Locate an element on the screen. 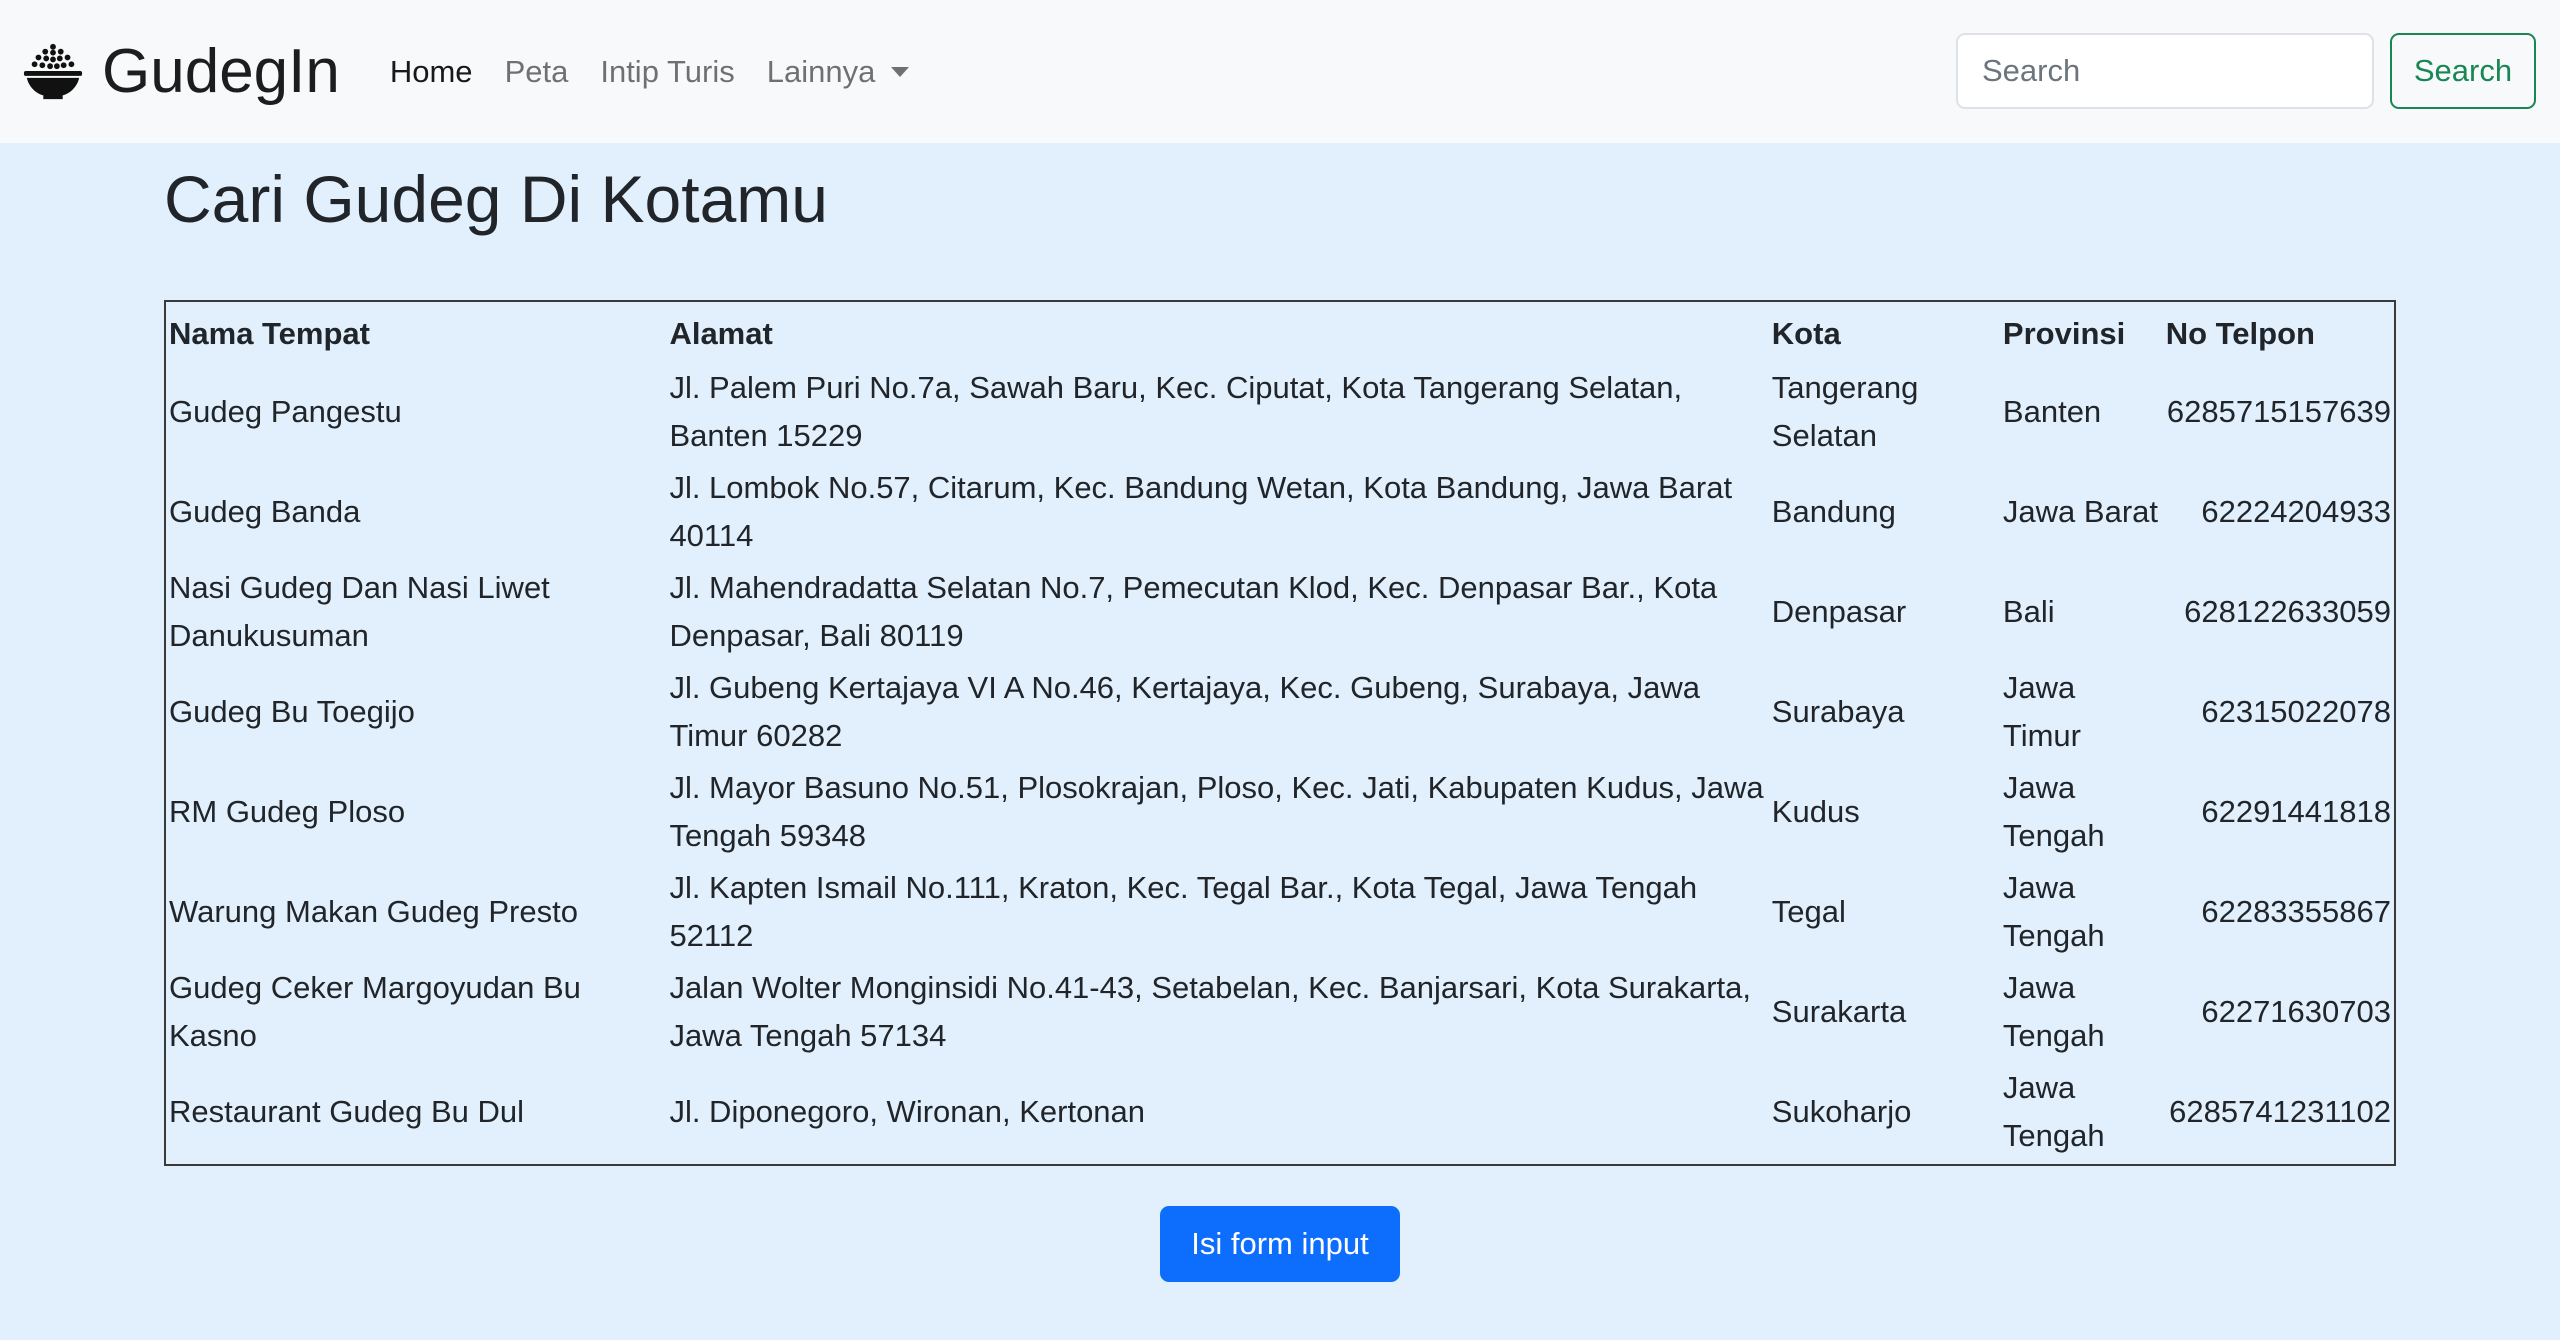  cell-nama-tempat: Warung Makan Gudeg Presto is located at coordinates (373, 911).